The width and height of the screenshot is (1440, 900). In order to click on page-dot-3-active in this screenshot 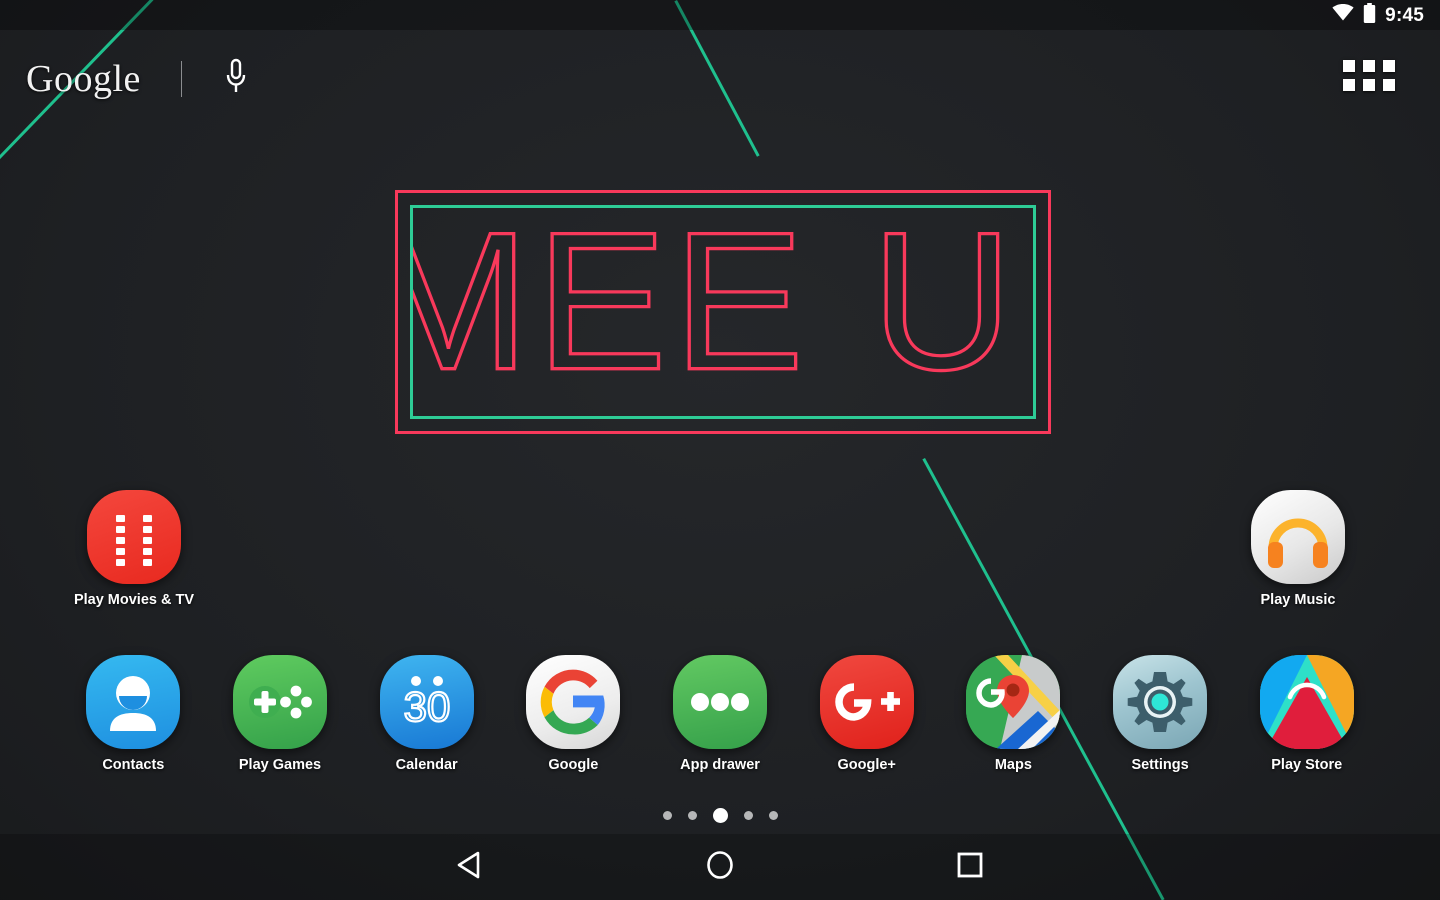, I will do `click(720, 815)`.